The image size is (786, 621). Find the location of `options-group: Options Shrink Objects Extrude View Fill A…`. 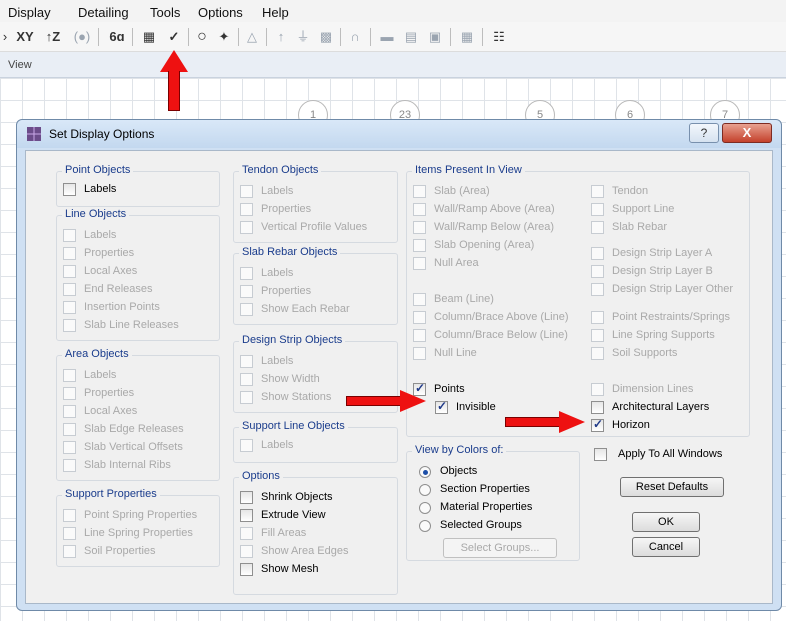

options-group: Options Shrink Objects Extrude View Fill A… is located at coordinates (315, 532).